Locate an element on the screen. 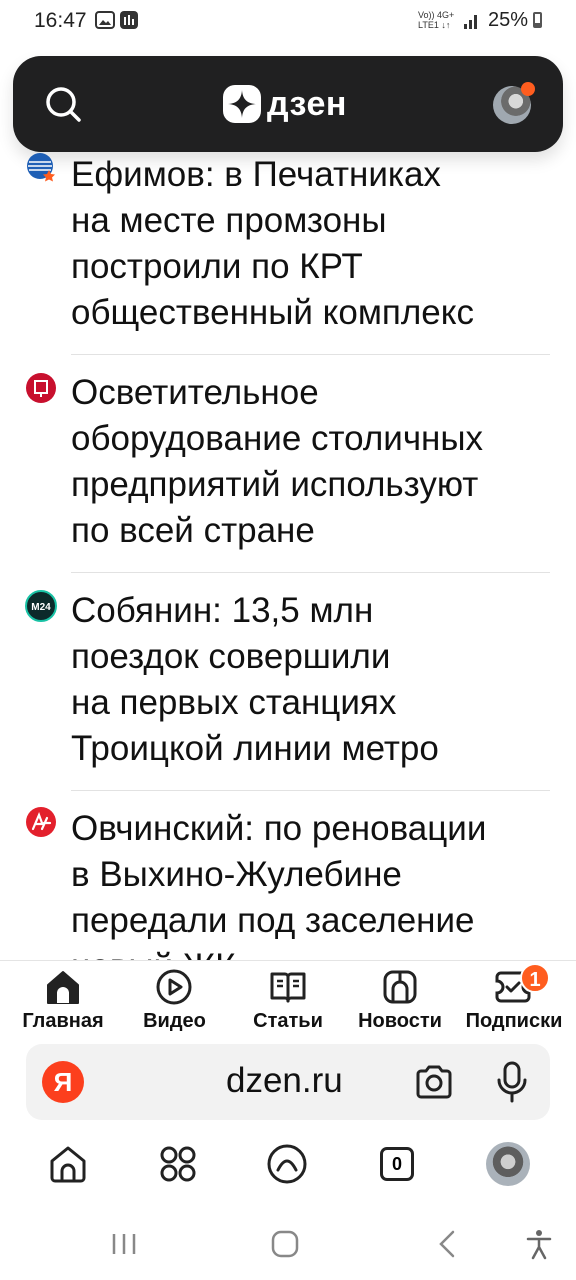  headline-line: в Выхино-Жулебине is located at coordinates (236, 874).